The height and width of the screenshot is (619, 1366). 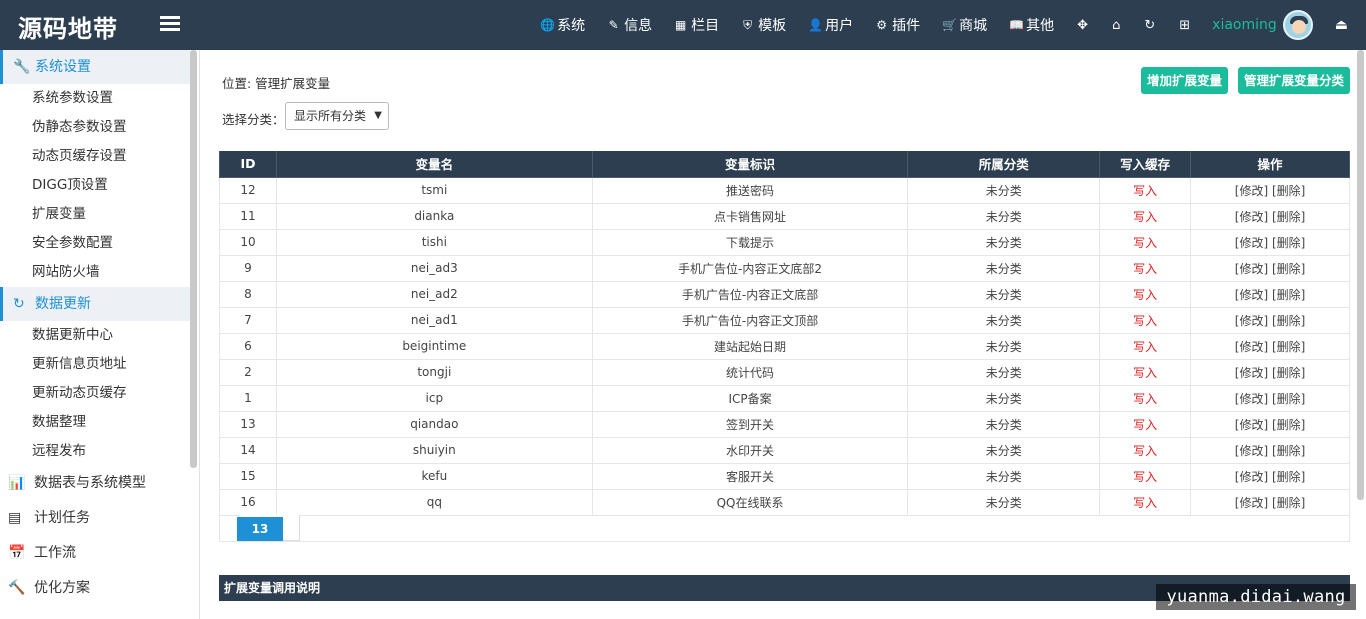 I want to click on sidebar-group-0: 📊 数据表与系统模型, so click(x=95, y=483).